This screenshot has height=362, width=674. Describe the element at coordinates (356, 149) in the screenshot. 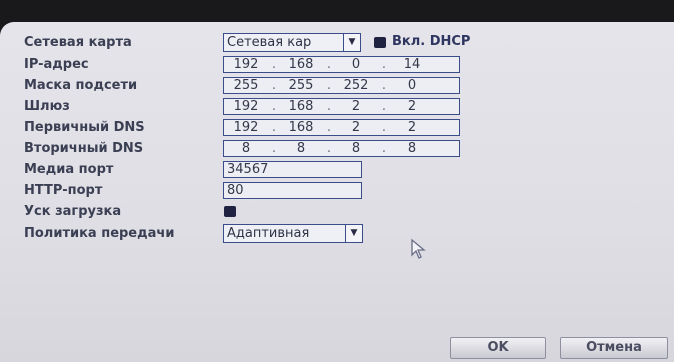

I see `dns2-octet-3: 8` at that location.